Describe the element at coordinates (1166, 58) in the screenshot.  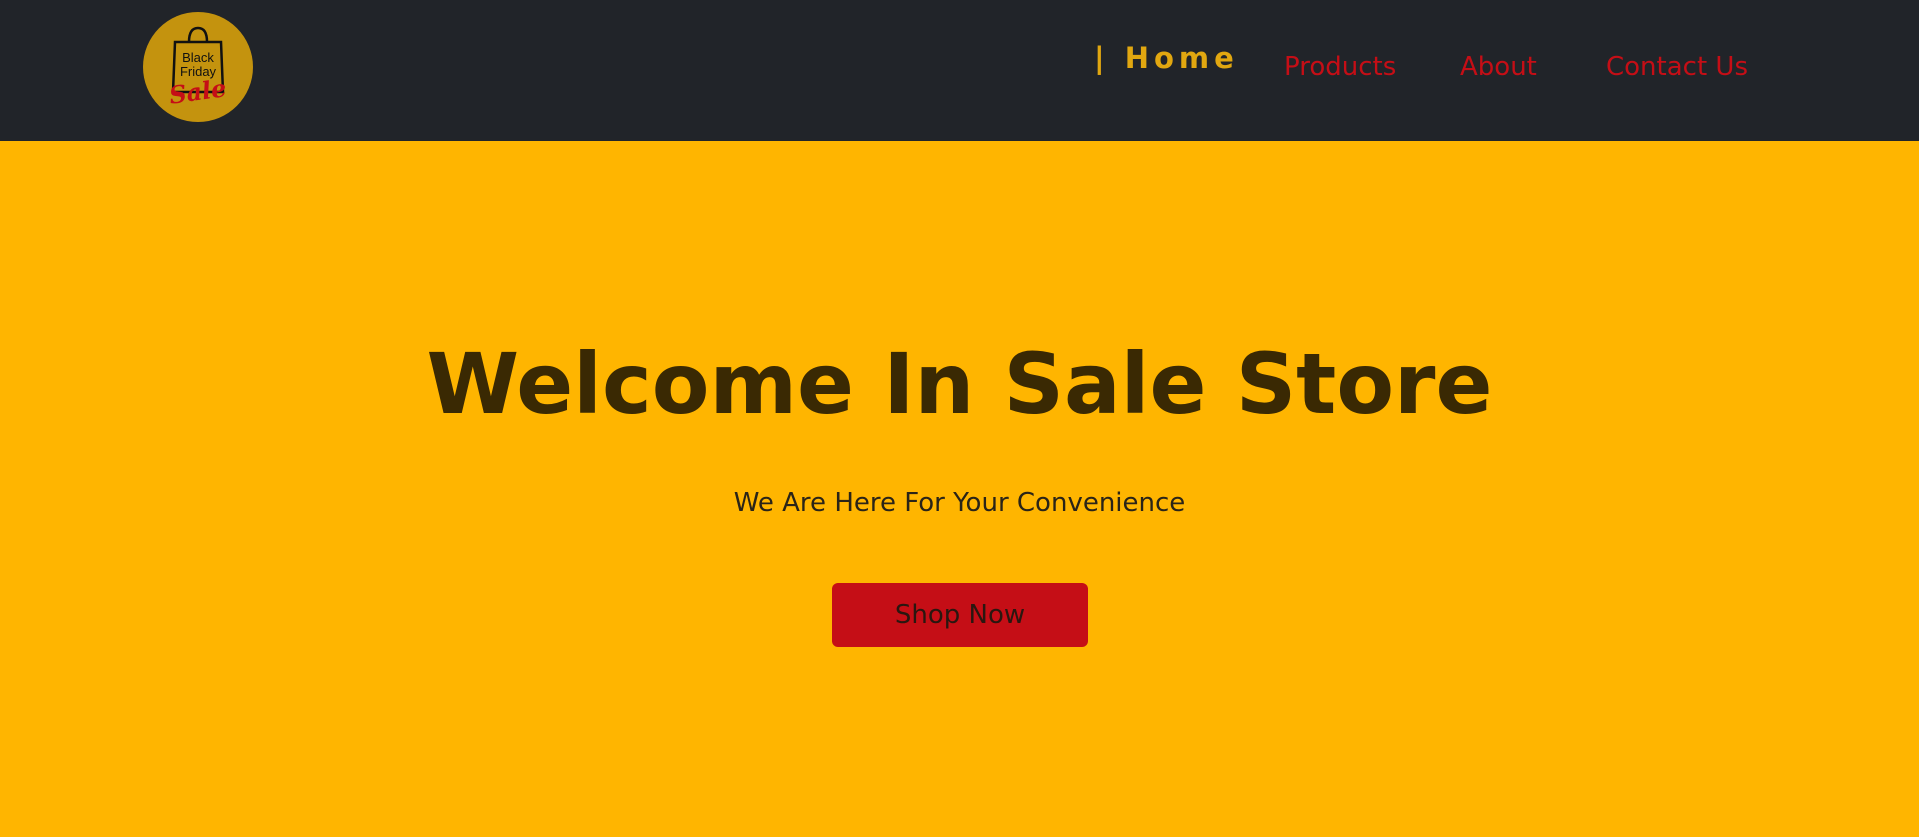
I see `nav-home: | Home` at that location.